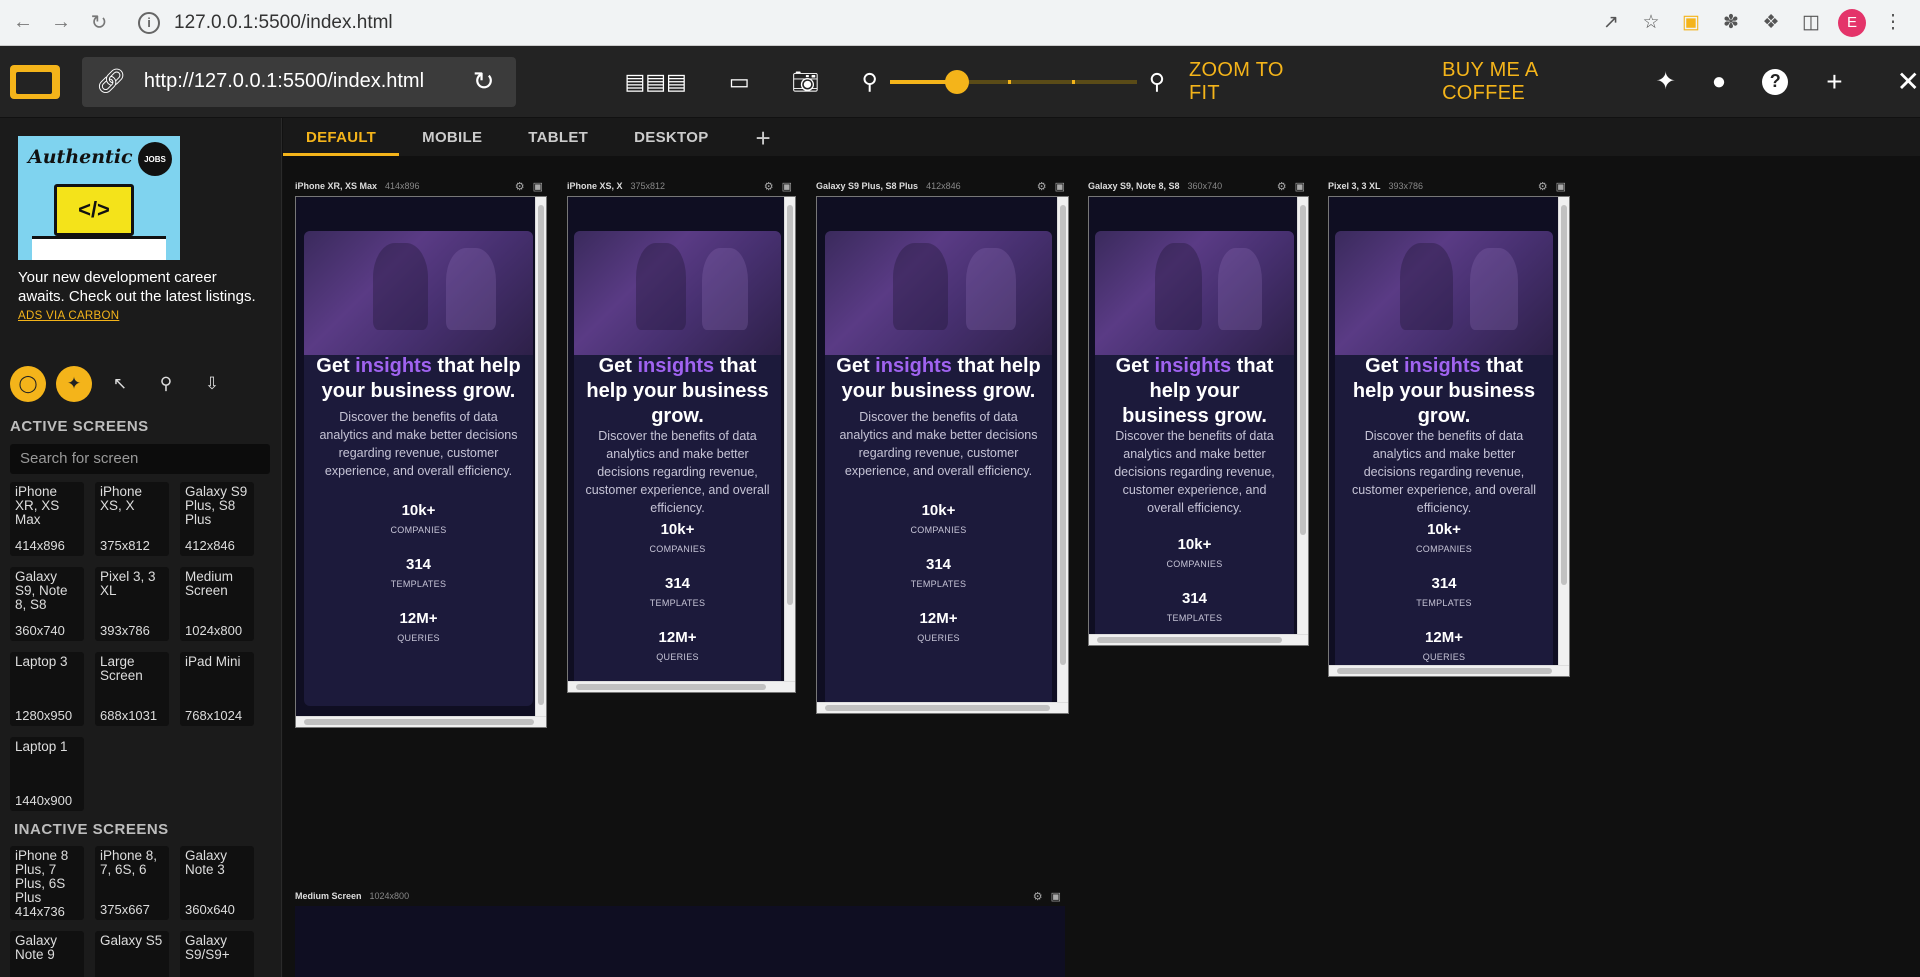 This screenshot has width=1920, height=977. What do you see at coordinates (421, 186) in the screenshot?
I see `device-header: iPhone XR, XS Max 414x896 ⚙ ▣` at bounding box center [421, 186].